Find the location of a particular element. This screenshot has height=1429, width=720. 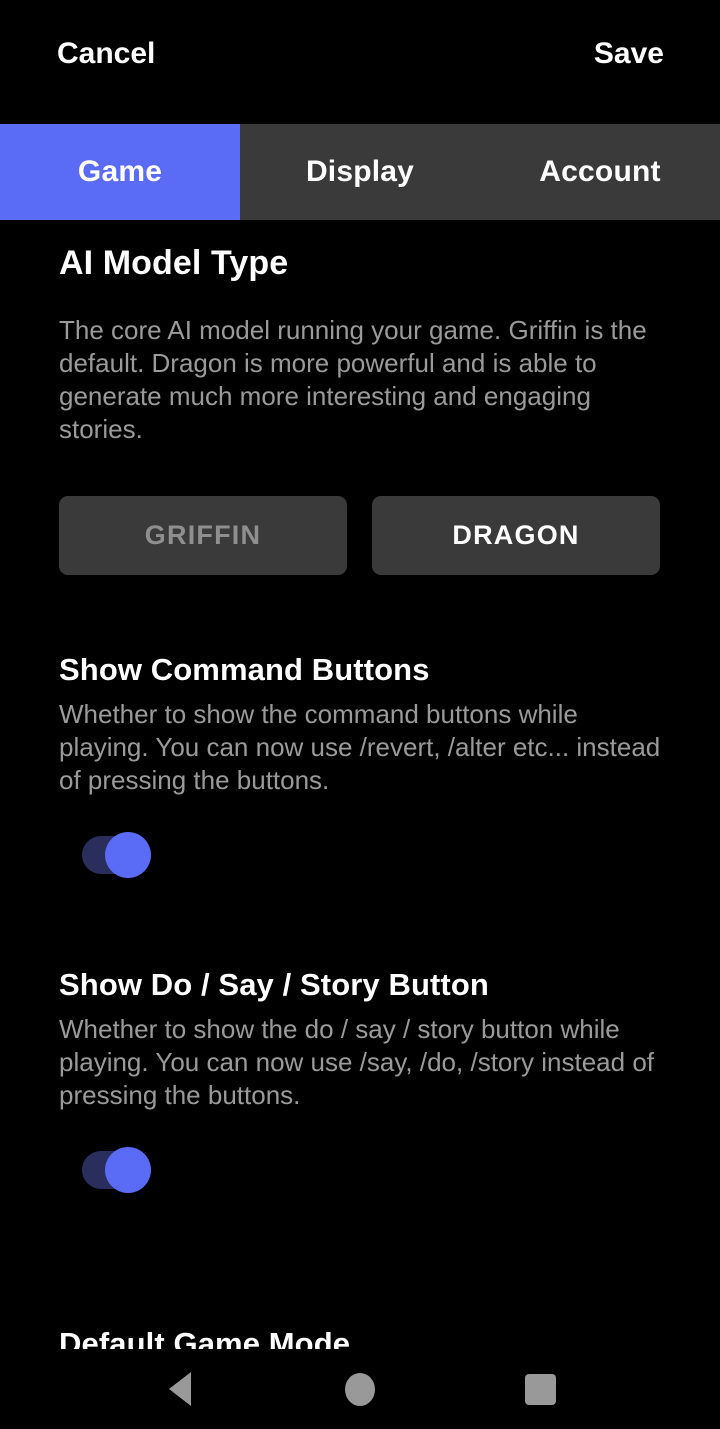

cancel-button: Cancel is located at coordinates (106, 54).